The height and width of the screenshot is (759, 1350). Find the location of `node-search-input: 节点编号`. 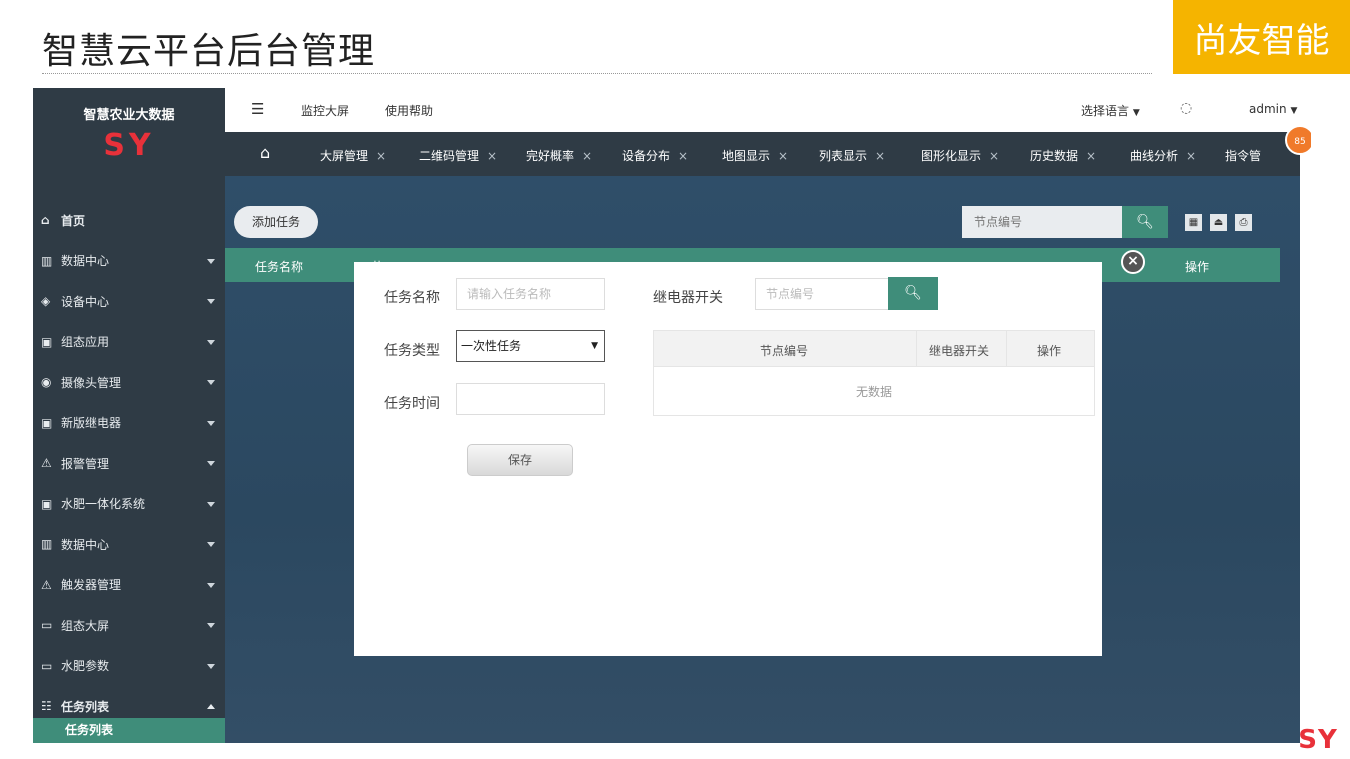

node-search-input: 节点编号 is located at coordinates (1042, 222).